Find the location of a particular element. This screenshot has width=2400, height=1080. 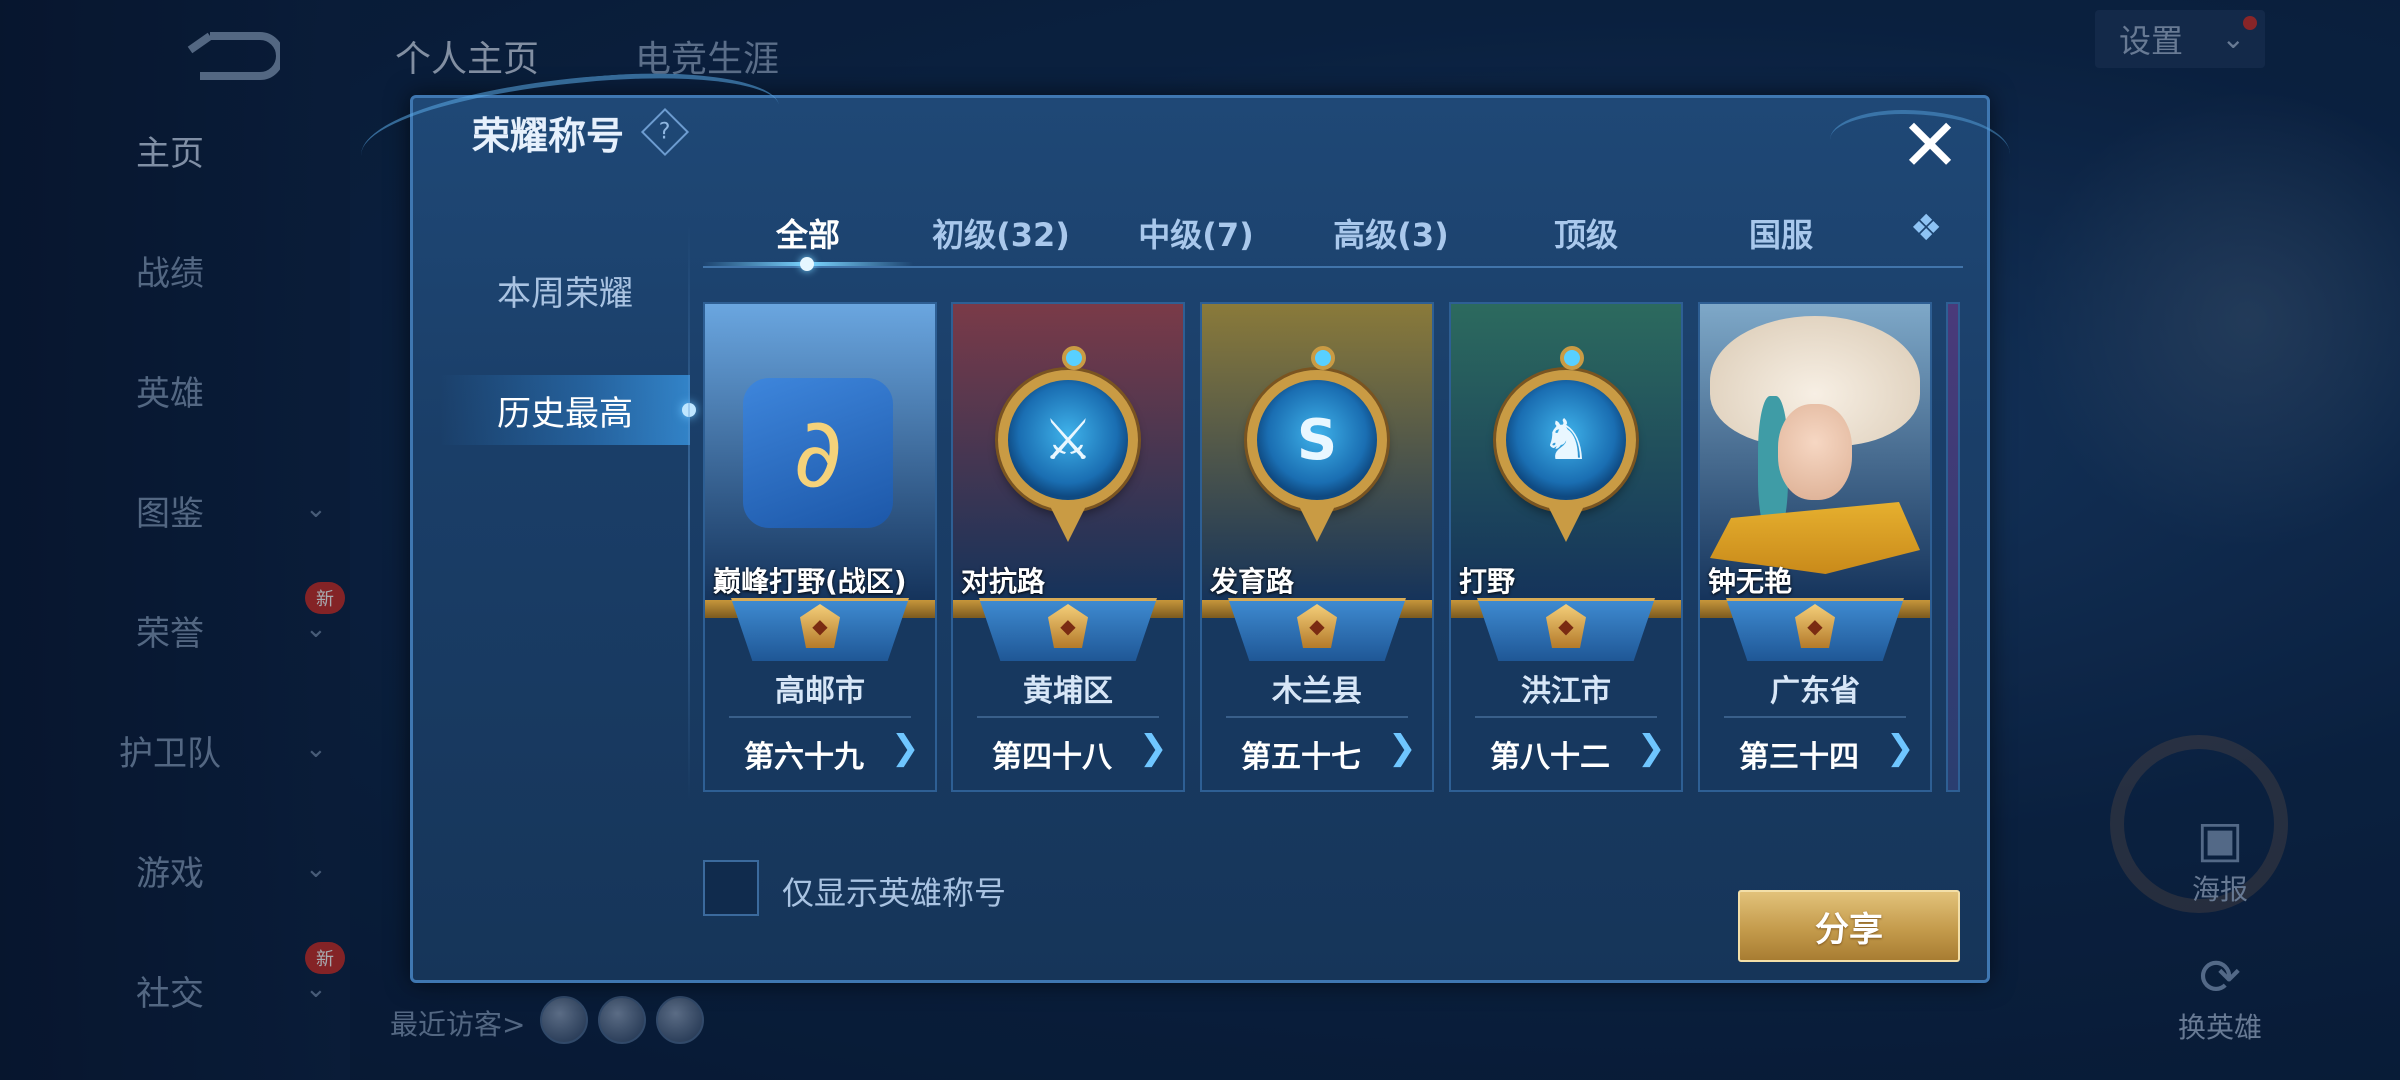

card-title-name: 钟无艳 is located at coordinates (1750, 581).